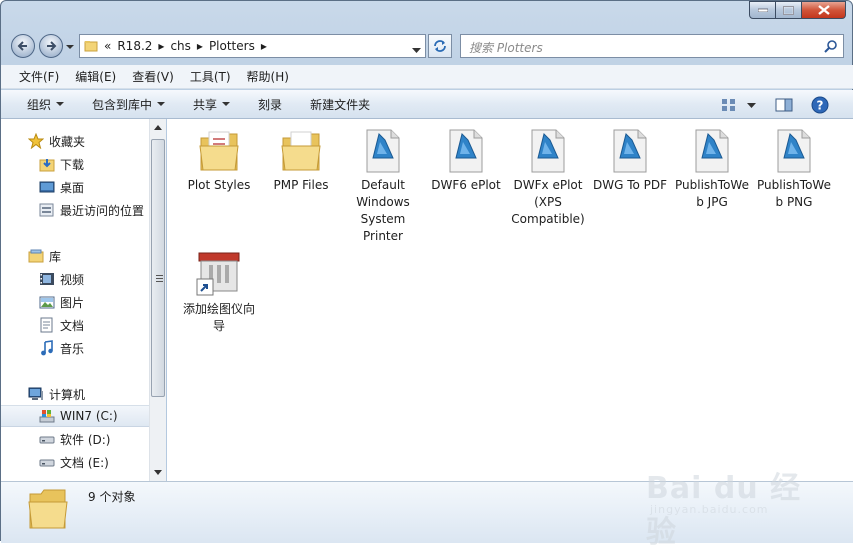 This screenshot has height=551, width=853. I want to click on search-icon, so click(831, 47).